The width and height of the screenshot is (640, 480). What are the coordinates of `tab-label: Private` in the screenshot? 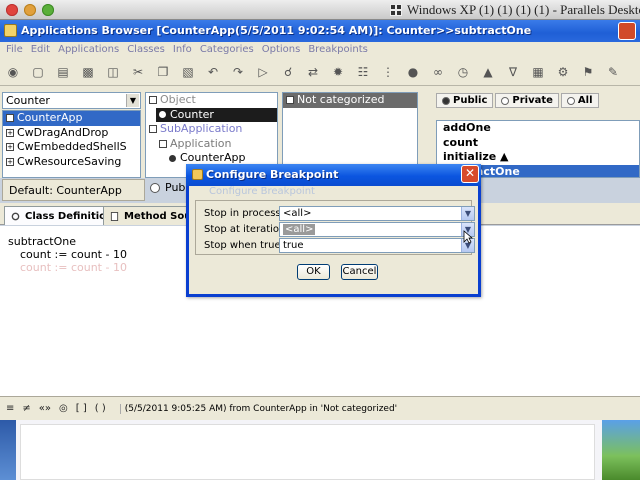 It's located at (532, 100).